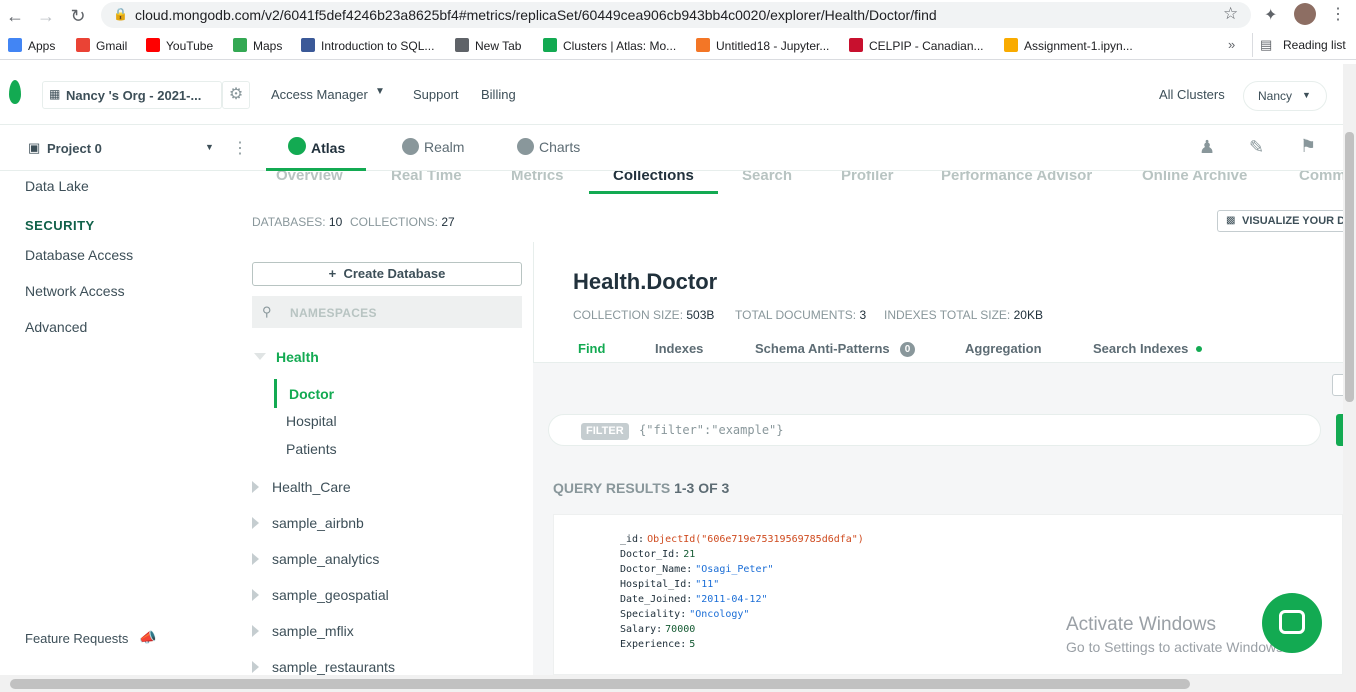 The width and height of the screenshot is (1356, 692). I want to click on reading-list-icon: ▤, so click(1266, 44).